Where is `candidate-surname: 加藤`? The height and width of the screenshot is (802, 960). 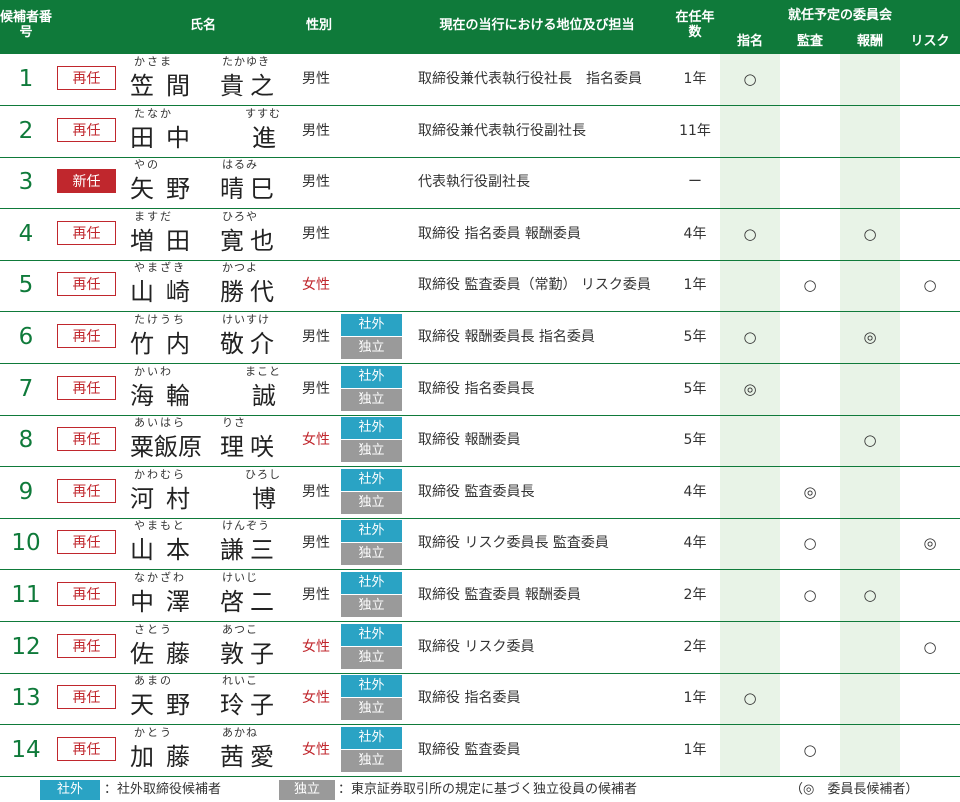
candidate-surname: 加藤 is located at coordinates (166, 756).